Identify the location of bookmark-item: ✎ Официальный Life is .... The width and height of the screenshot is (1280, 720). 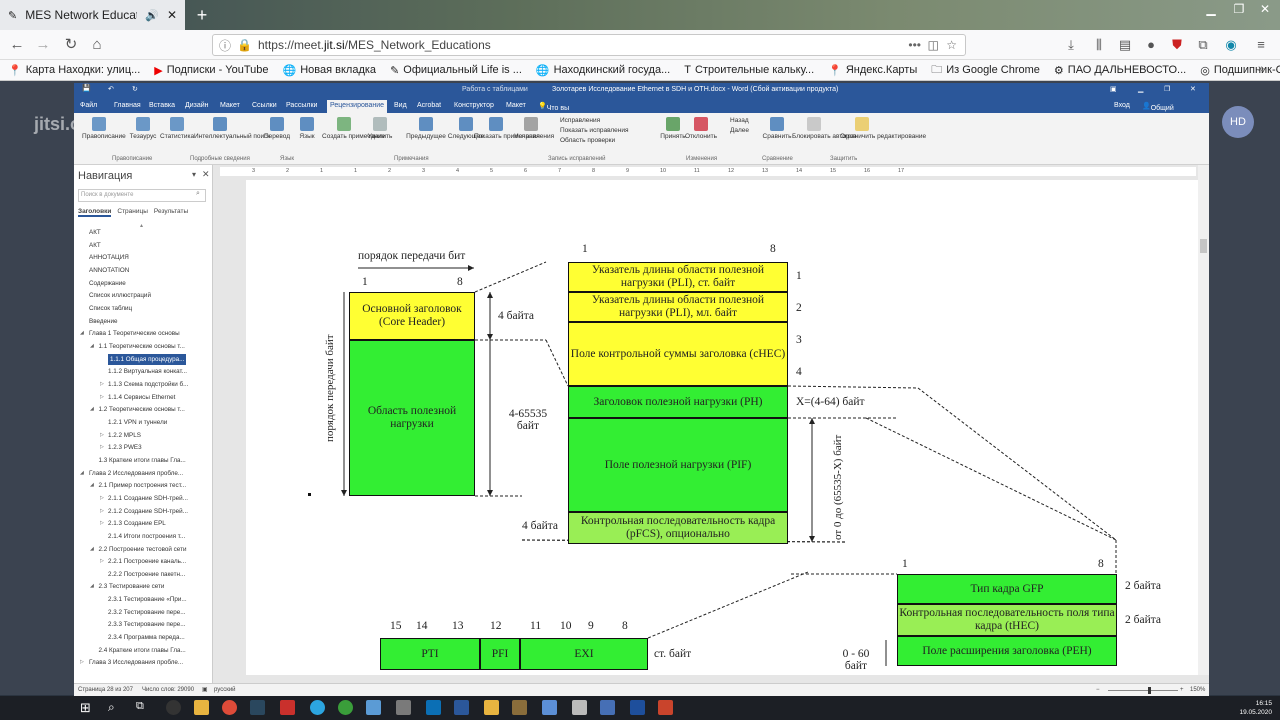
(456, 70).